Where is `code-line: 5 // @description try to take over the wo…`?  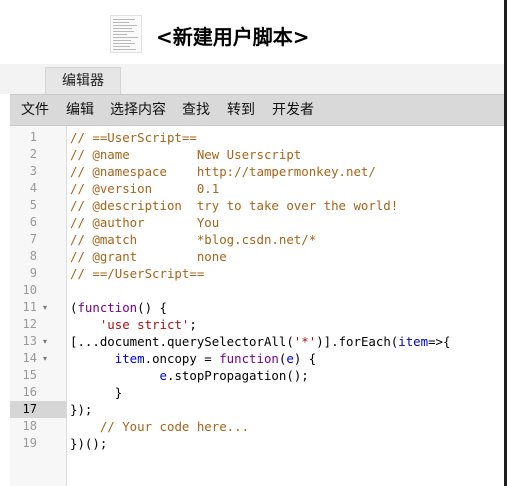 code-line: 5 // @description try to take over the wo… is located at coordinates (257, 205).